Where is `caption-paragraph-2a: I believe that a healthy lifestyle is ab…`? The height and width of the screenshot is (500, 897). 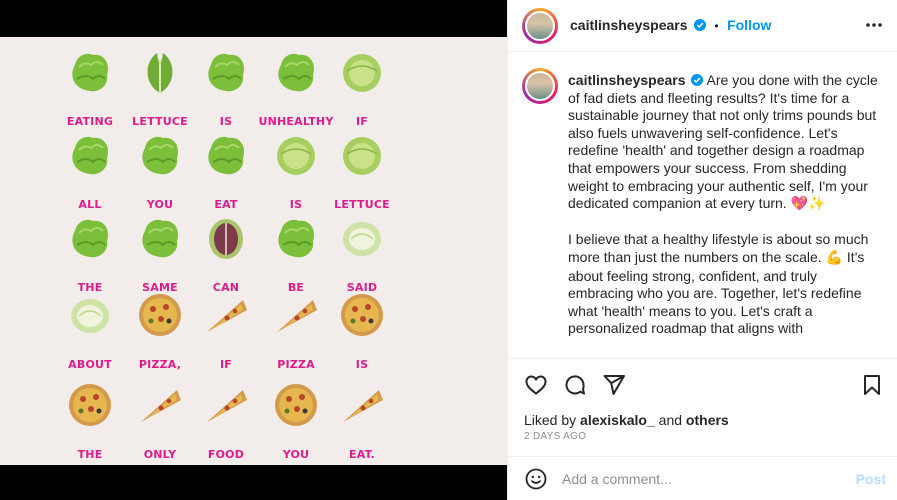
caption-paragraph-2a: I believe that a healthy lifestyle is ab… is located at coordinates (718, 248).